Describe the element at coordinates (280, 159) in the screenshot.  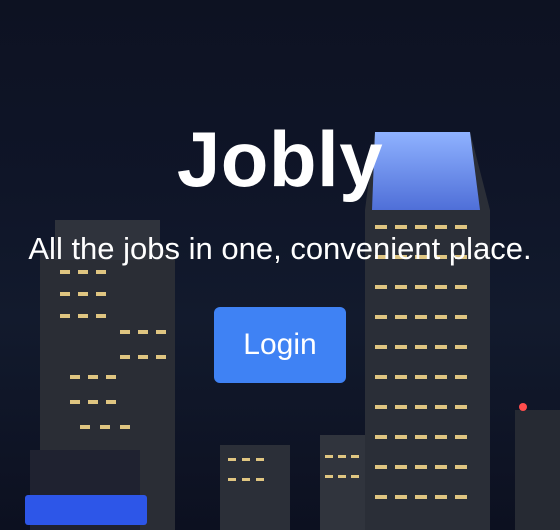
I see `app-title: Jobly` at that location.